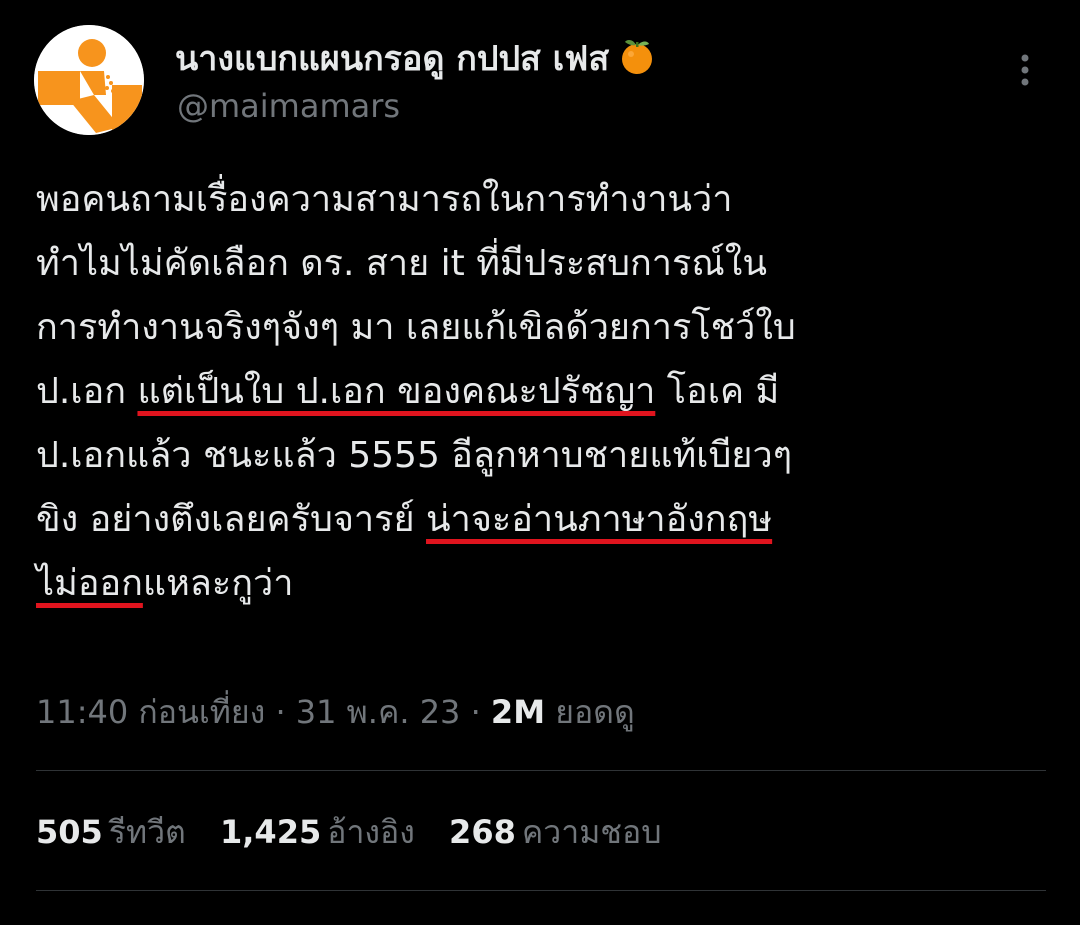 Image resolution: width=1080 pixels, height=925 pixels. I want to click on underlined-text: แต่เป็นใบ ป.เอก ของคณะปรัชญา, so click(396, 391).